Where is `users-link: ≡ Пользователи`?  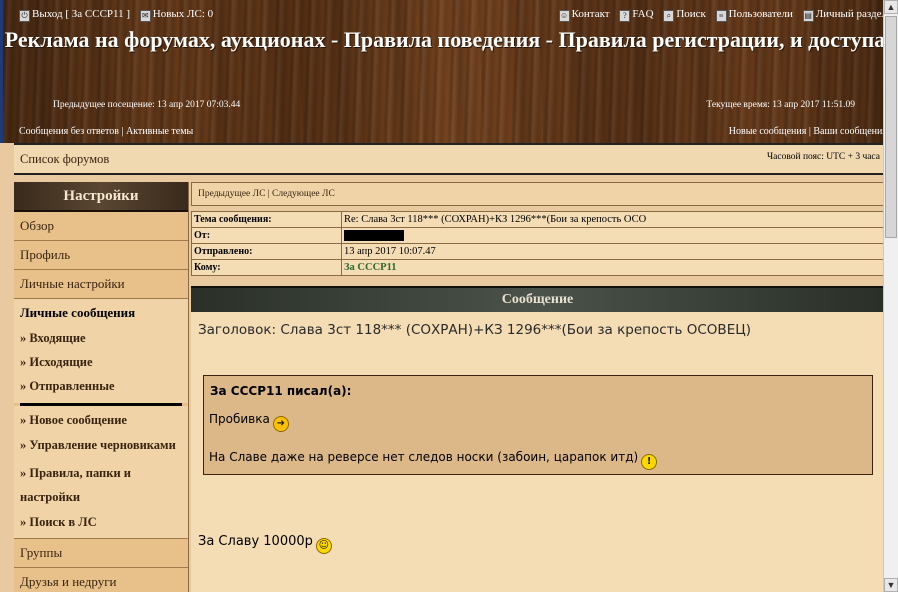
users-link: ≡ Пользователи is located at coordinates (754, 15).